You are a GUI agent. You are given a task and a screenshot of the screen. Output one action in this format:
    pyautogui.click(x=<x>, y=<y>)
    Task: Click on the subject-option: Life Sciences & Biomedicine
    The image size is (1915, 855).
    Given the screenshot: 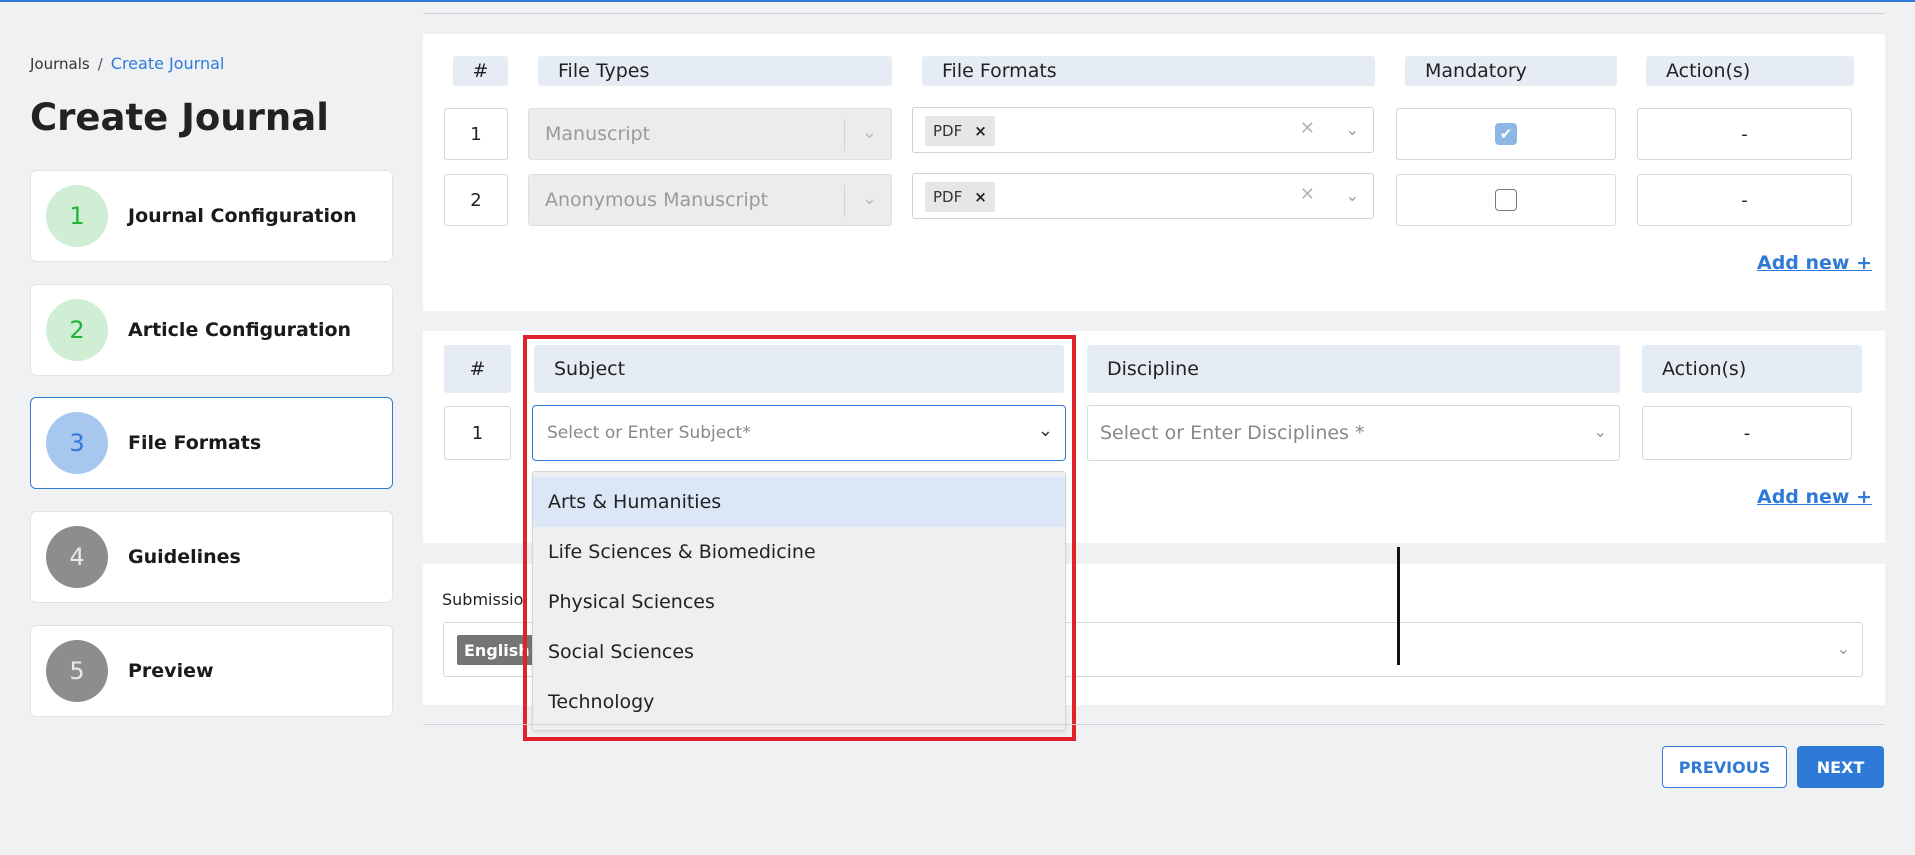 What is the action you would take?
    pyautogui.click(x=799, y=552)
    